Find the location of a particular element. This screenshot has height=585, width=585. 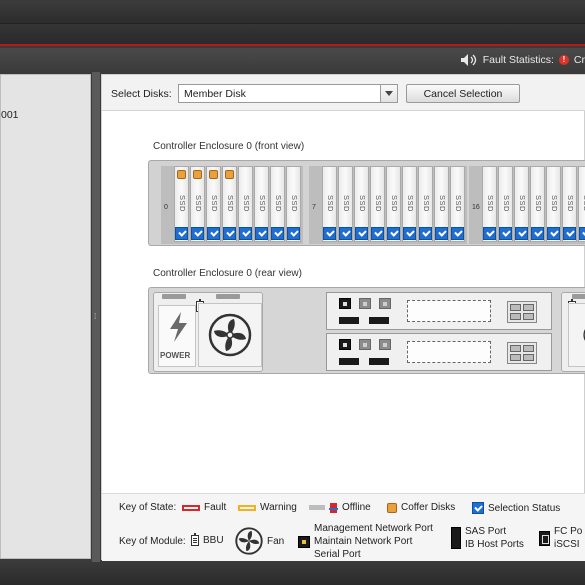

legend-sas-ib-text: SAS Port IB Host Ports is located at coordinates (494, 538).